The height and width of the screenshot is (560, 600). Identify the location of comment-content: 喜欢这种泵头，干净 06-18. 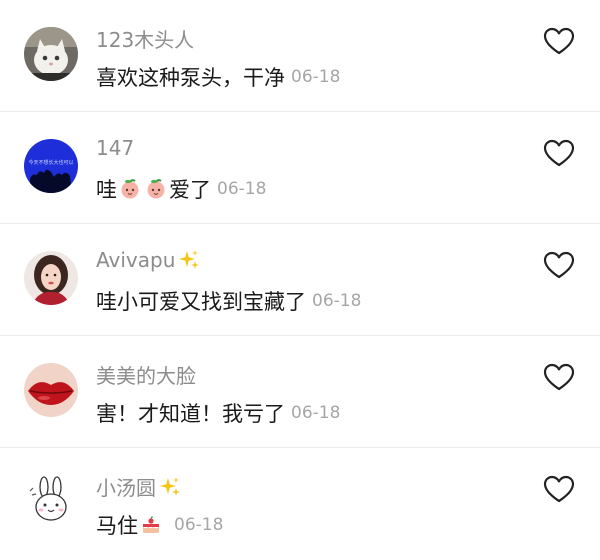
(218, 77).